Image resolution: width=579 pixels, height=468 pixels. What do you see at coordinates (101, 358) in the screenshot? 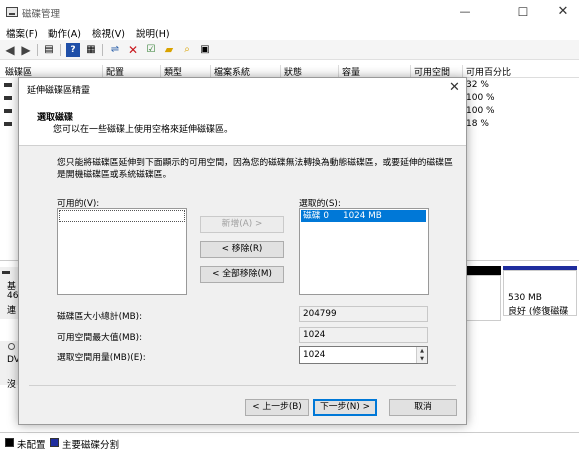
I see `amount-label: 選取空間用量(MB)(E):` at bounding box center [101, 358].